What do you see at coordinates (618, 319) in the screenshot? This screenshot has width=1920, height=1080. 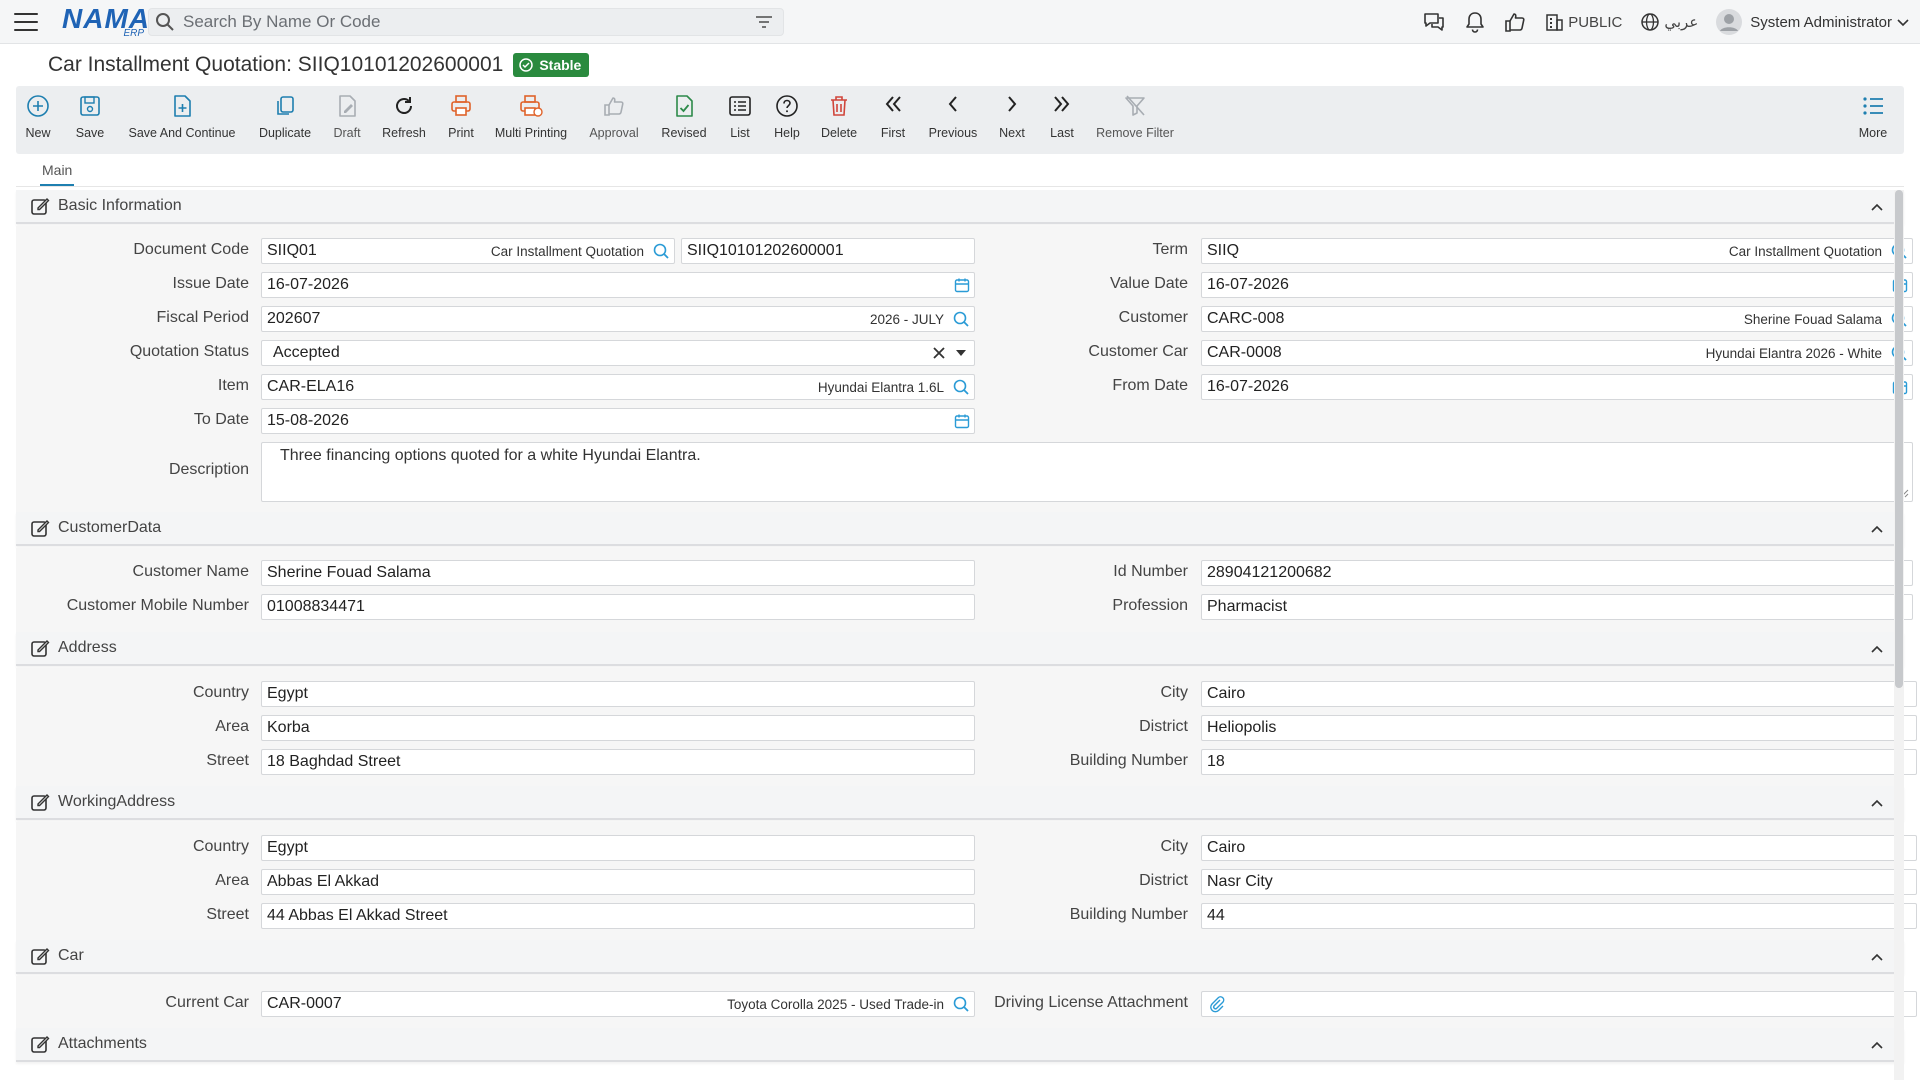 I see `fiscal-period-field: 202607 2026 - JULY` at bounding box center [618, 319].